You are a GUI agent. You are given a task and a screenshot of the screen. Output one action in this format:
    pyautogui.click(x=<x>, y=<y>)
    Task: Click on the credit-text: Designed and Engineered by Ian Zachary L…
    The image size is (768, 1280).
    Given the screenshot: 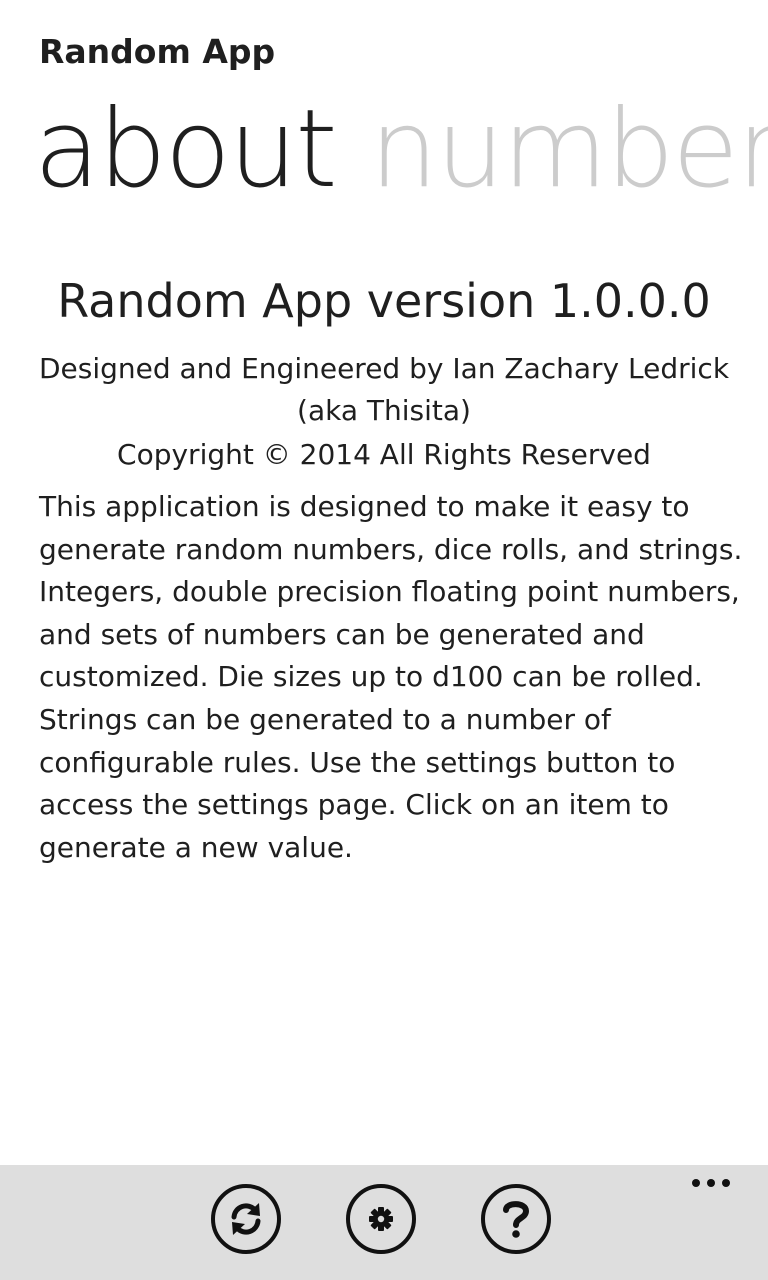 What is the action you would take?
    pyautogui.click(x=384, y=389)
    